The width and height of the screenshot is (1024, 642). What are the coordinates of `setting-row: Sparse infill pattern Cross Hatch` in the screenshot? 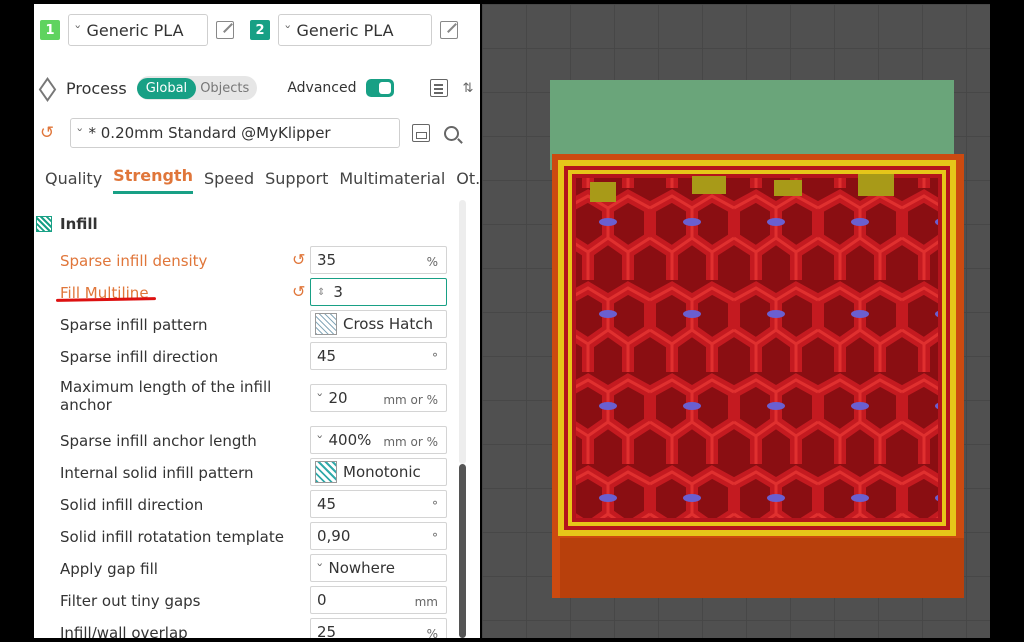 It's located at (249, 325).